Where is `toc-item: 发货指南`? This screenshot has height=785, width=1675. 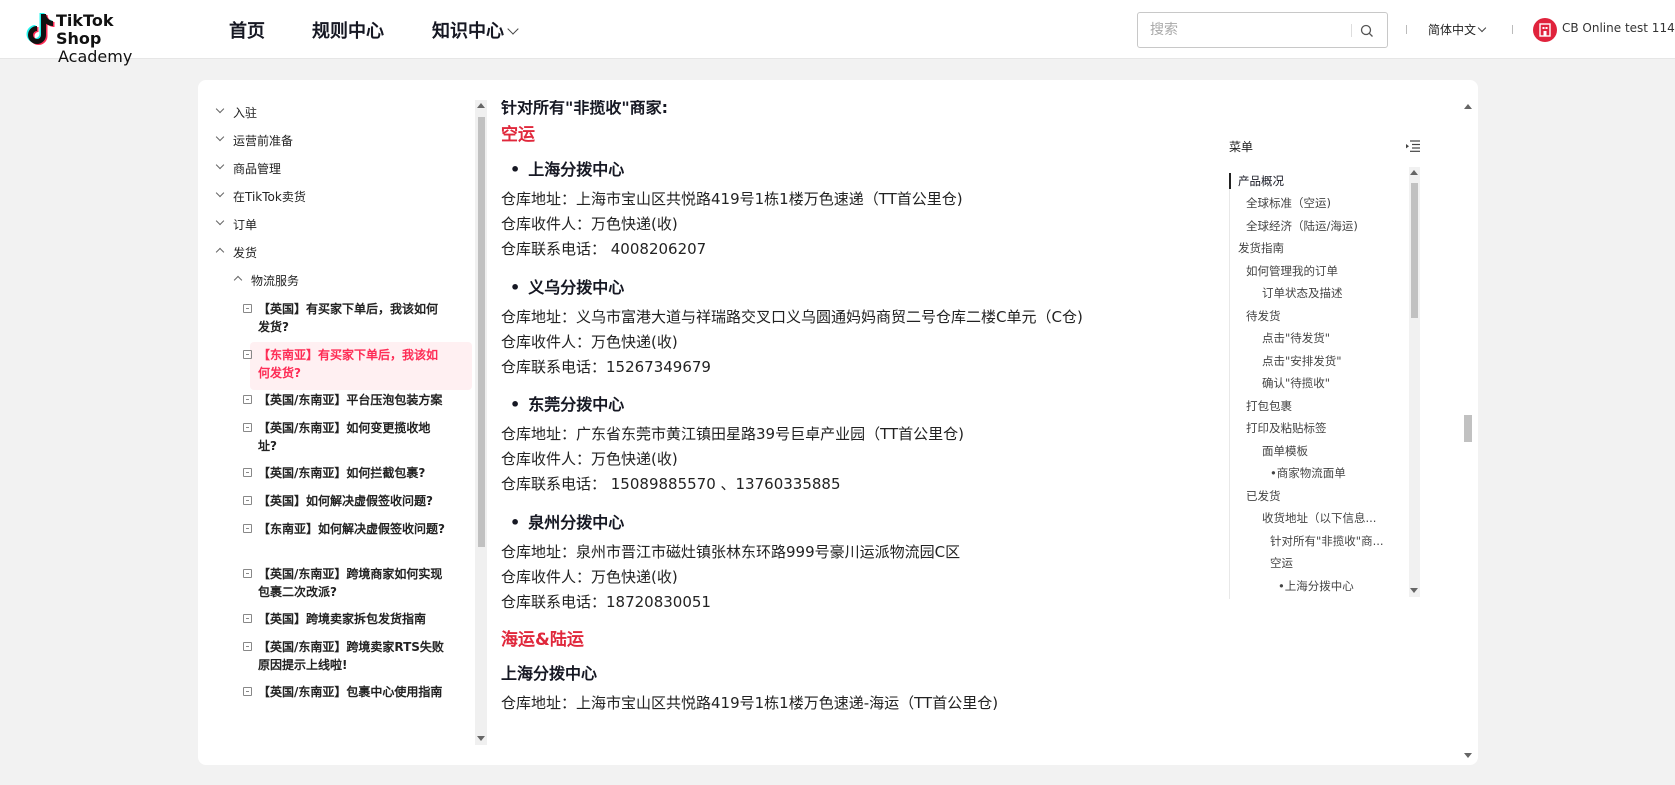
toc-item: 发货指南 is located at coordinates (1261, 248).